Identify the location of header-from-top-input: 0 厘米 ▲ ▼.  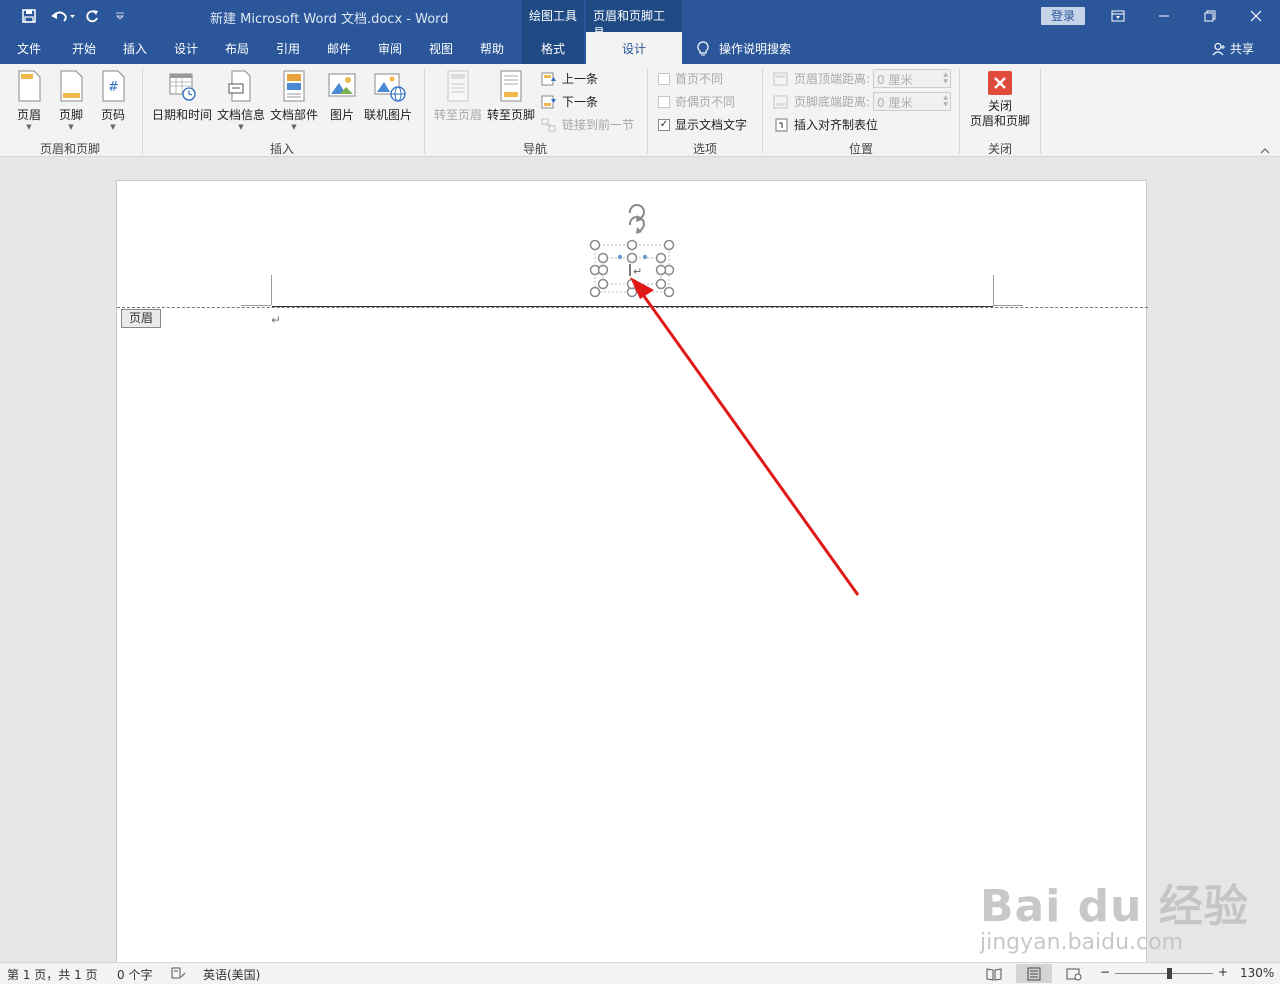
(912, 78).